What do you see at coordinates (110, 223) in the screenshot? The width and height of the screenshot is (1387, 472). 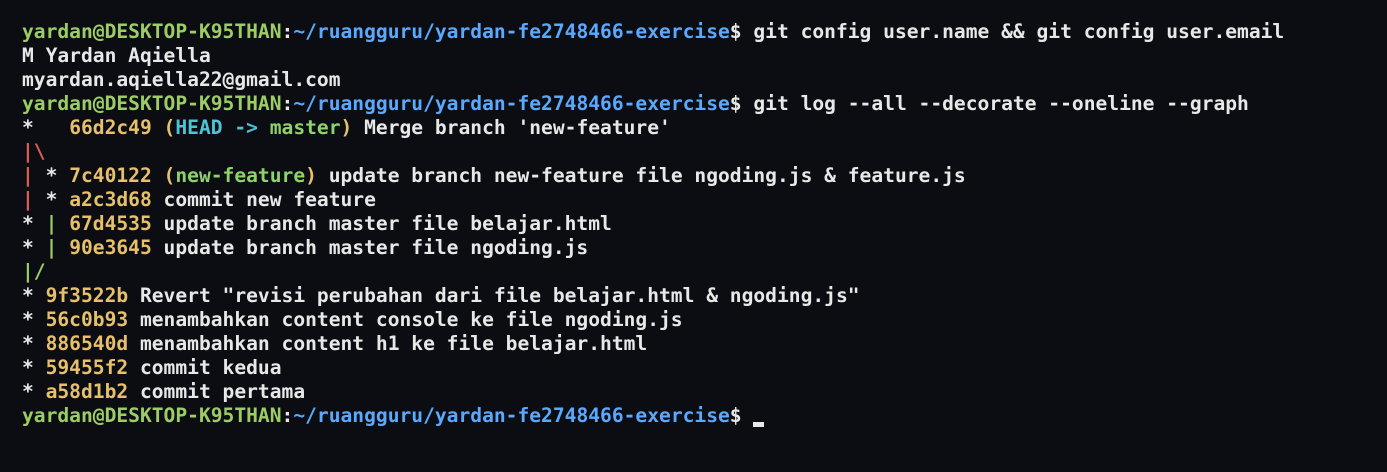 I see `commit-hash: 67d4535` at bounding box center [110, 223].